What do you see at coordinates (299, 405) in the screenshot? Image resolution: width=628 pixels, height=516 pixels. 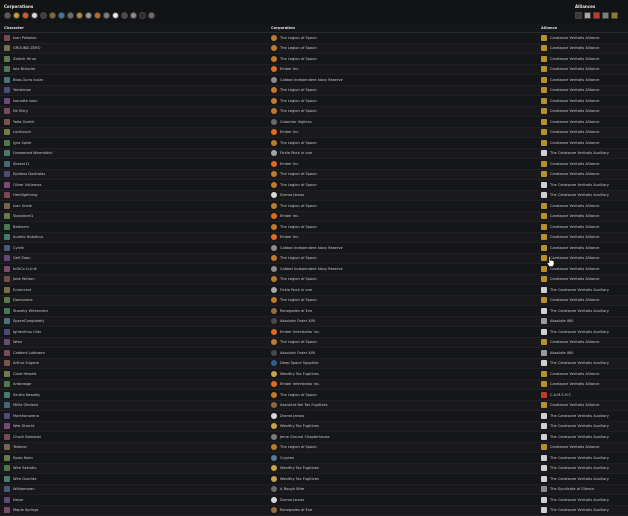 I see `corporation-cell: Assistent Bei Tax Fugitives` at bounding box center [299, 405].